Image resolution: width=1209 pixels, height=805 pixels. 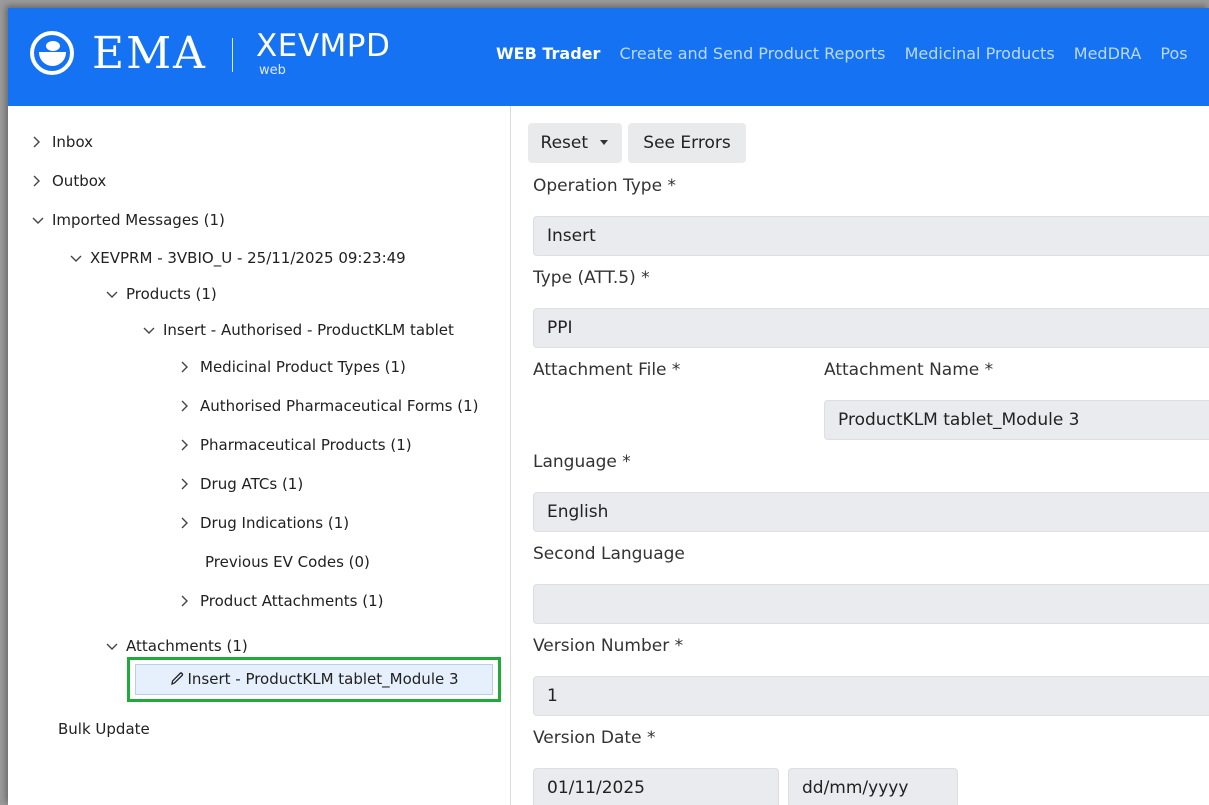 I want to click on type-label: Type (ATT.5) *, so click(x=591, y=278).